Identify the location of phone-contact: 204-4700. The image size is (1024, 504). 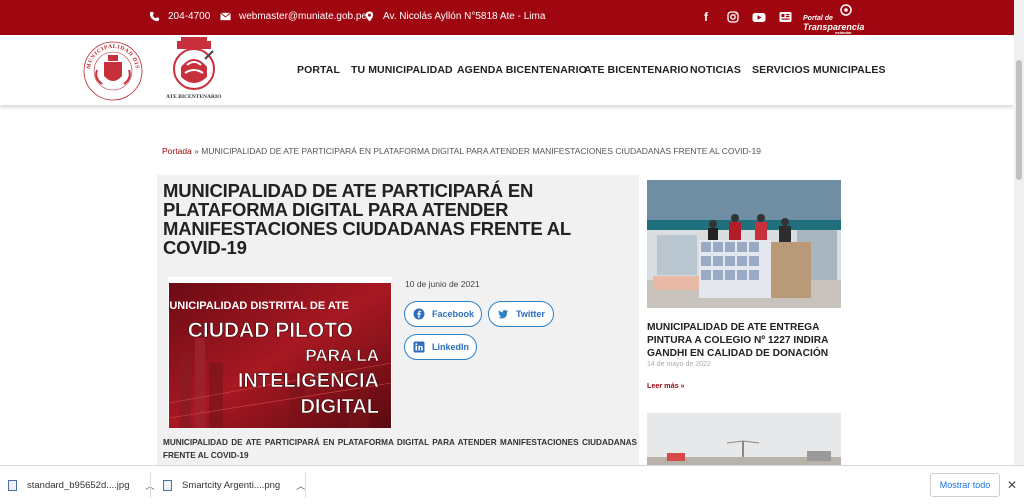
(179, 16).